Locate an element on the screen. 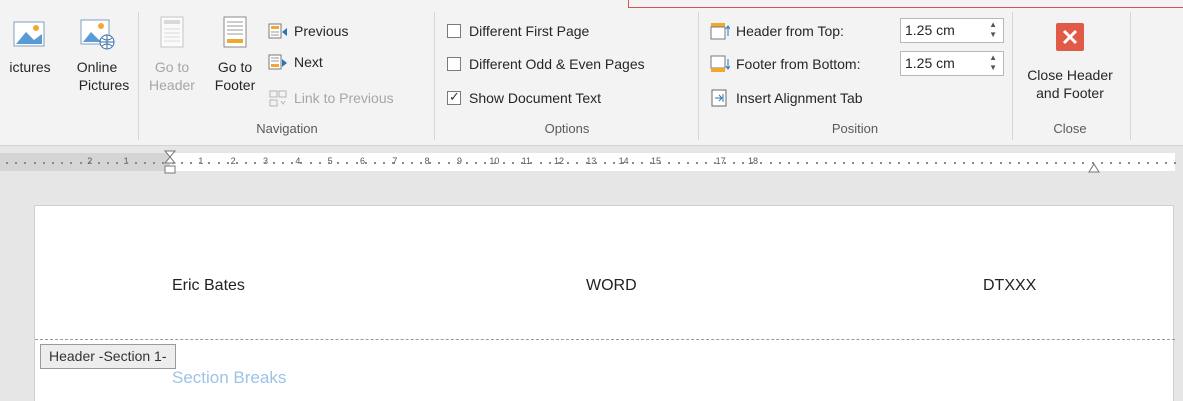 Image resolution: width=1183 pixels, height=401 pixels. footer-from-bottom-control: Footer from Bottom: is located at coordinates (785, 64).